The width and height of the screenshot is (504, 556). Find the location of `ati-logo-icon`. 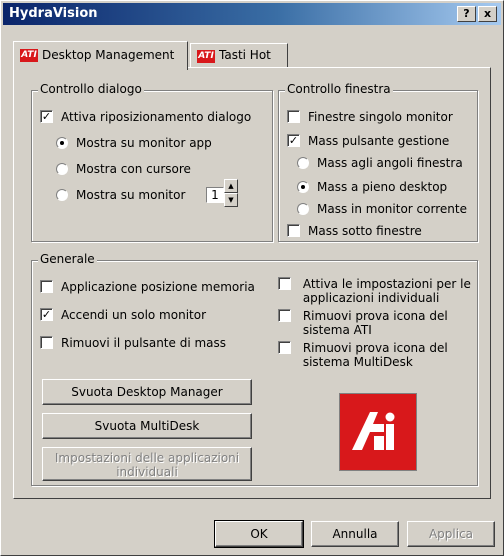

ati-logo-icon is located at coordinates (378, 432).